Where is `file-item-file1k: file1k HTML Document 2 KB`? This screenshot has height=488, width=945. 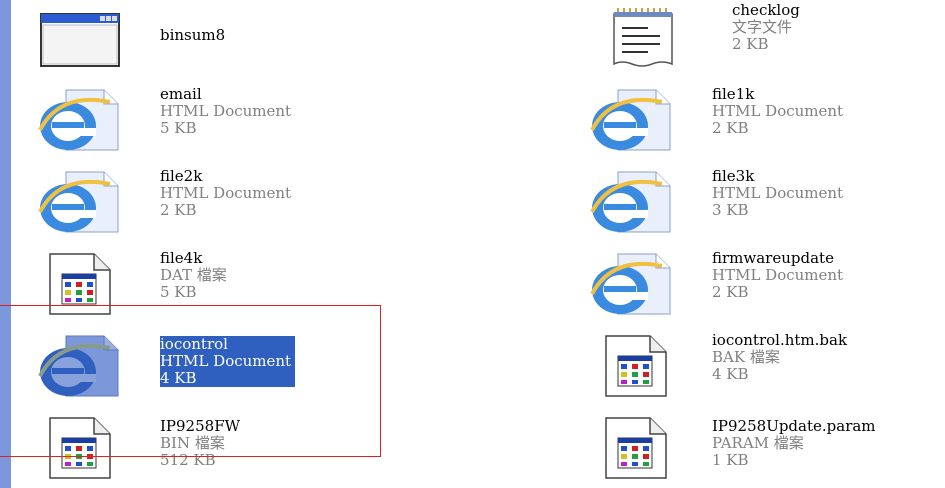
file-item-file1k: file1k HTML Document 2 KB is located at coordinates (755, 119).